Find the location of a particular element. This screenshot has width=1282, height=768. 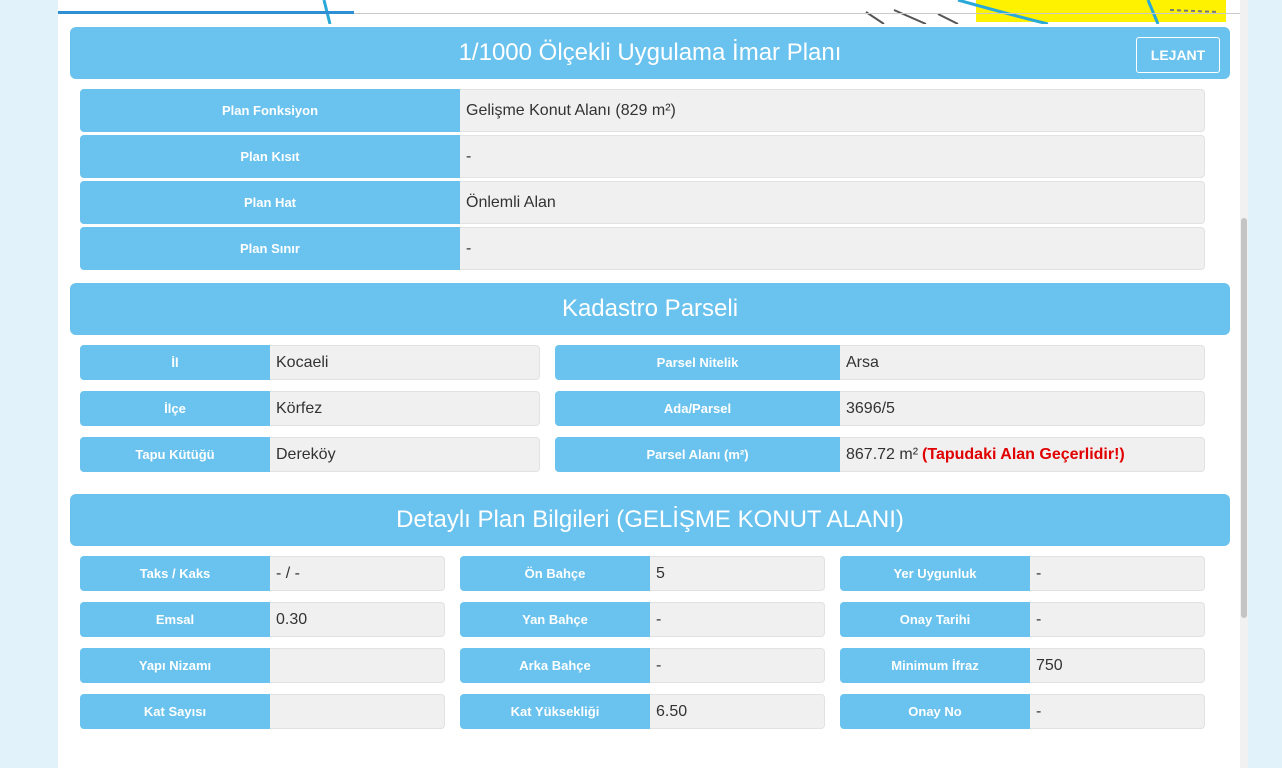

kadastro-row-ilce: İlçe Körfez is located at coordinates (310, 408).